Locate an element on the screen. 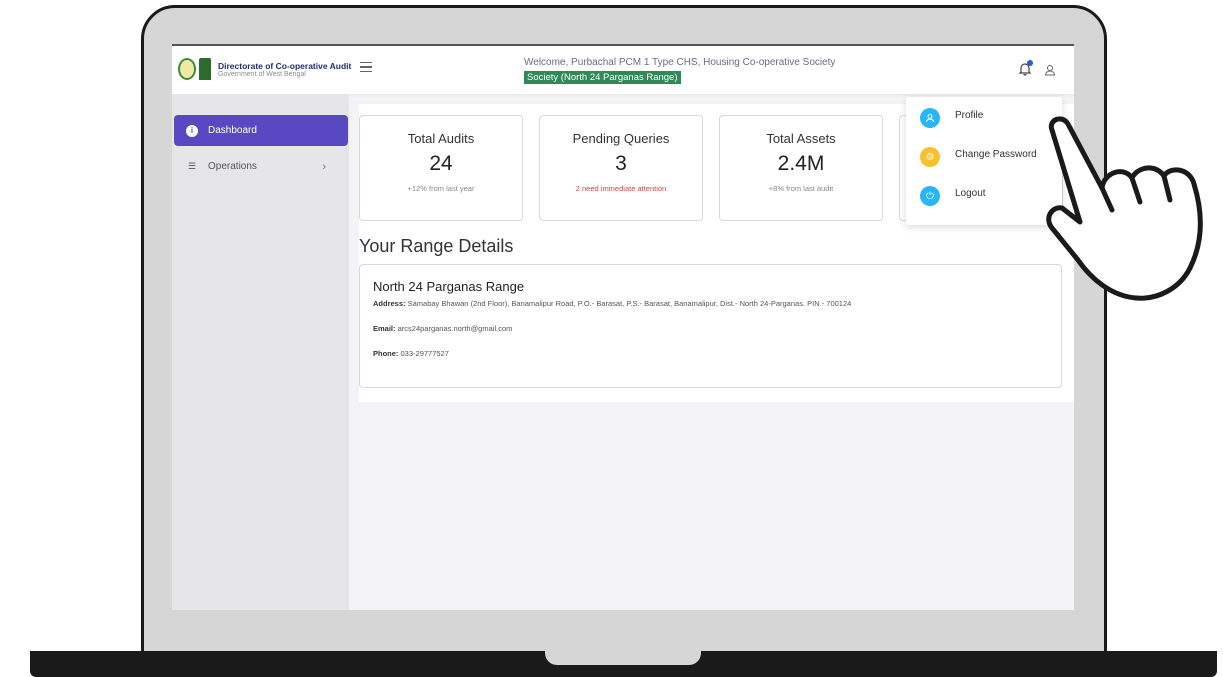 This screenshot has height=677, width=1223. menu-item-profile: Profile is located at coordinates (951, 118).